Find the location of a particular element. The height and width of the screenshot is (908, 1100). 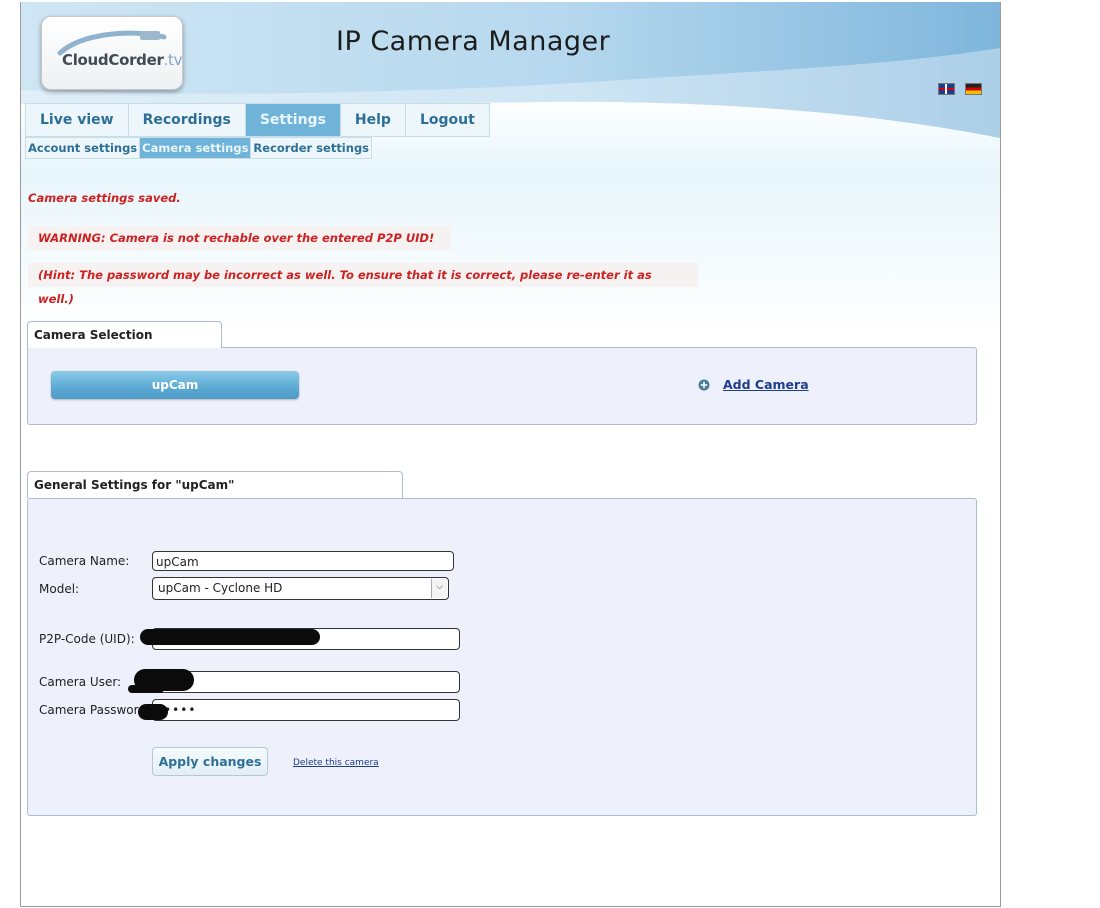

camera-selection-heading: Camera Selection is located at coordinates (124, 334).